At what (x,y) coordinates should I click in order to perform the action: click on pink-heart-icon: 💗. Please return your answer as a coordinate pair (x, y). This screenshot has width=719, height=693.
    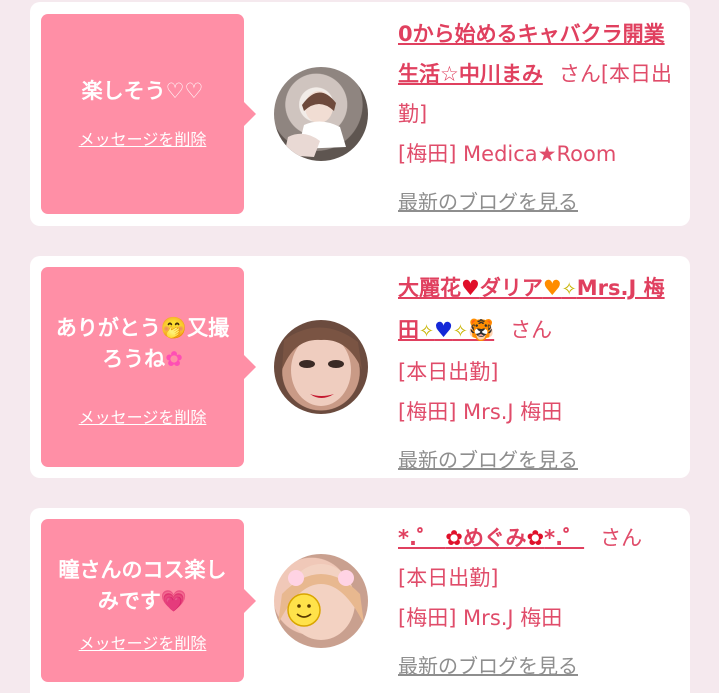
    Looking at the image, I should click on (174, 601).